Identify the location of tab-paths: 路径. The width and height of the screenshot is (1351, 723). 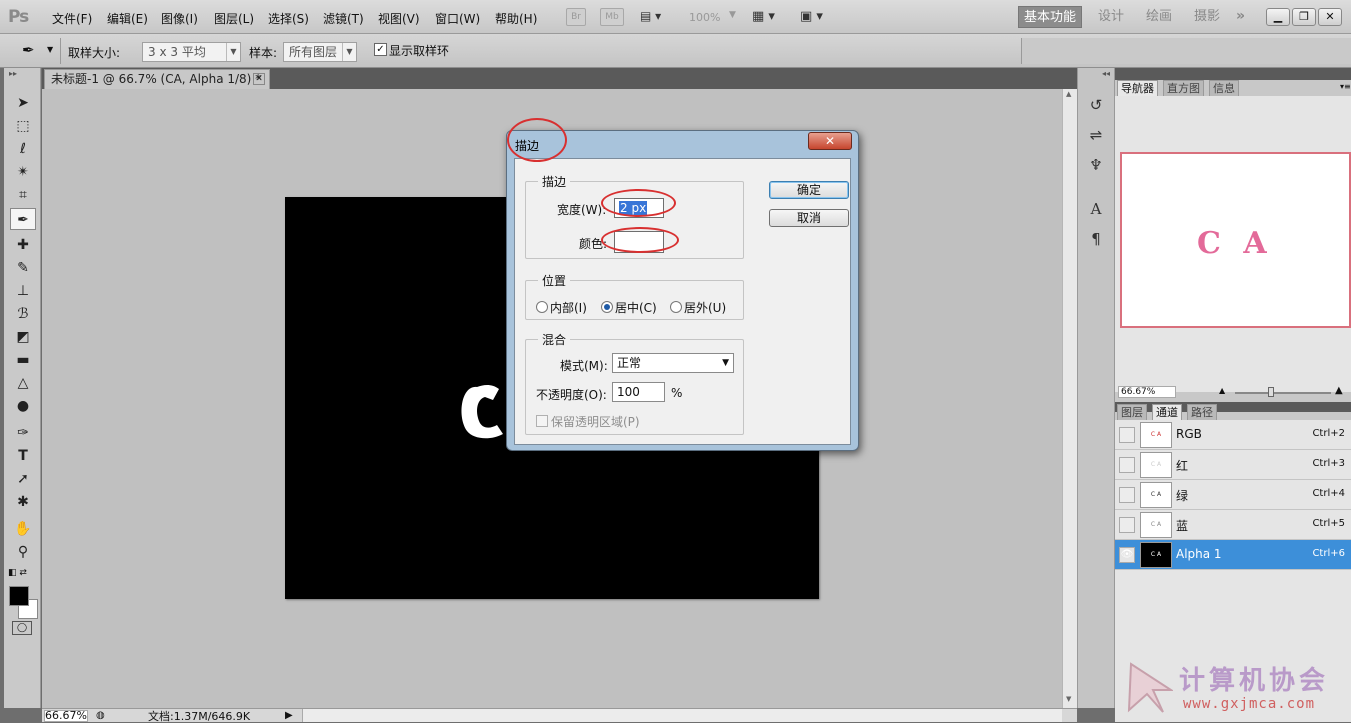
(1202, 412).